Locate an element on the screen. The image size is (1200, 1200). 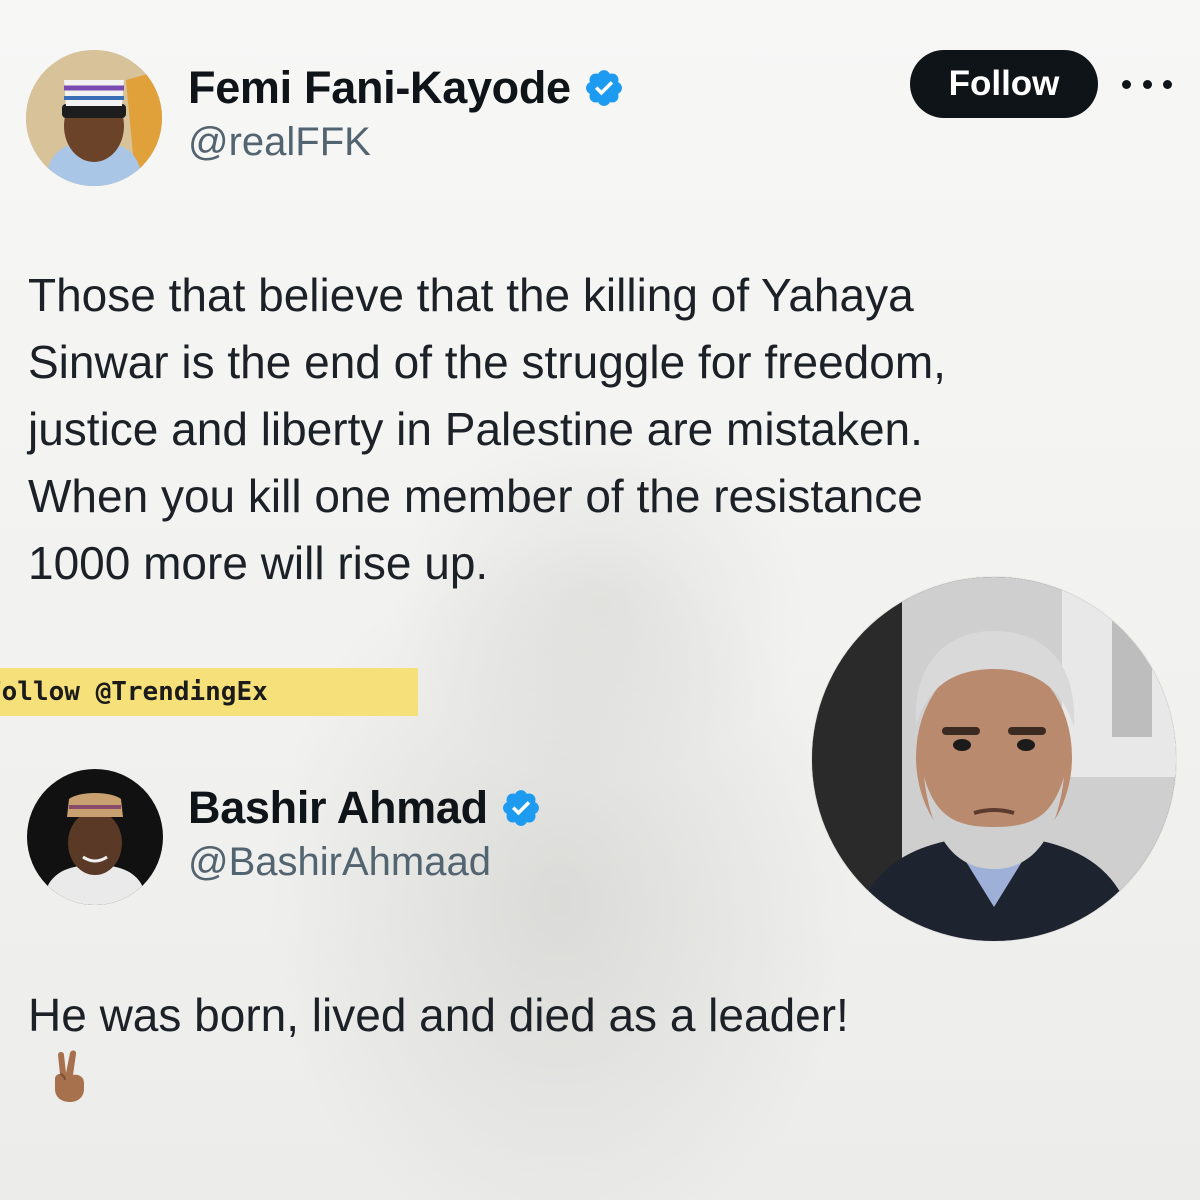
display-name-2: Bashir Ahmad is located at coordinates (365, 808).